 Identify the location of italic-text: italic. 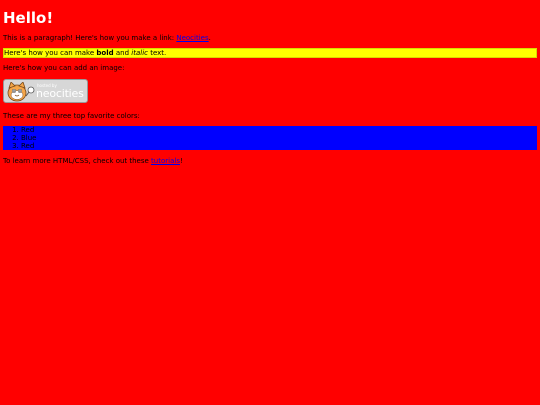
(139, 53).